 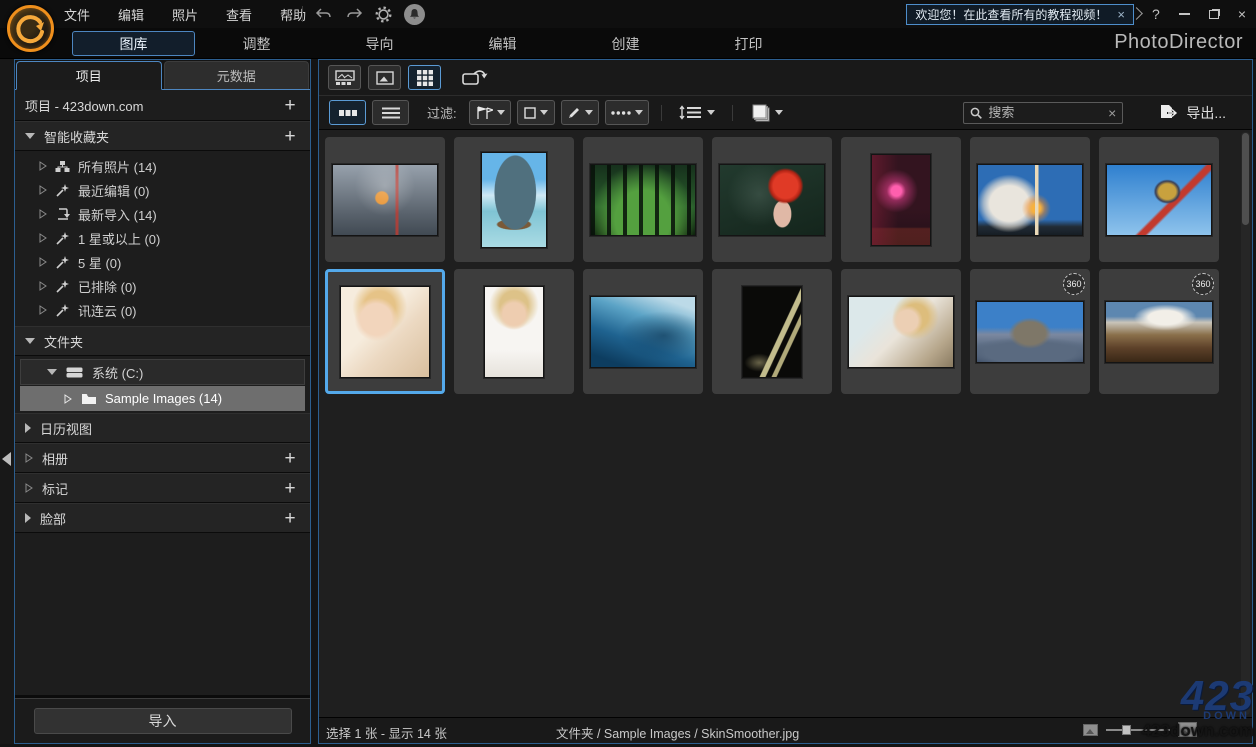 I want to click on section-calendar-view: 日历视图, so click(x=162, y=428).